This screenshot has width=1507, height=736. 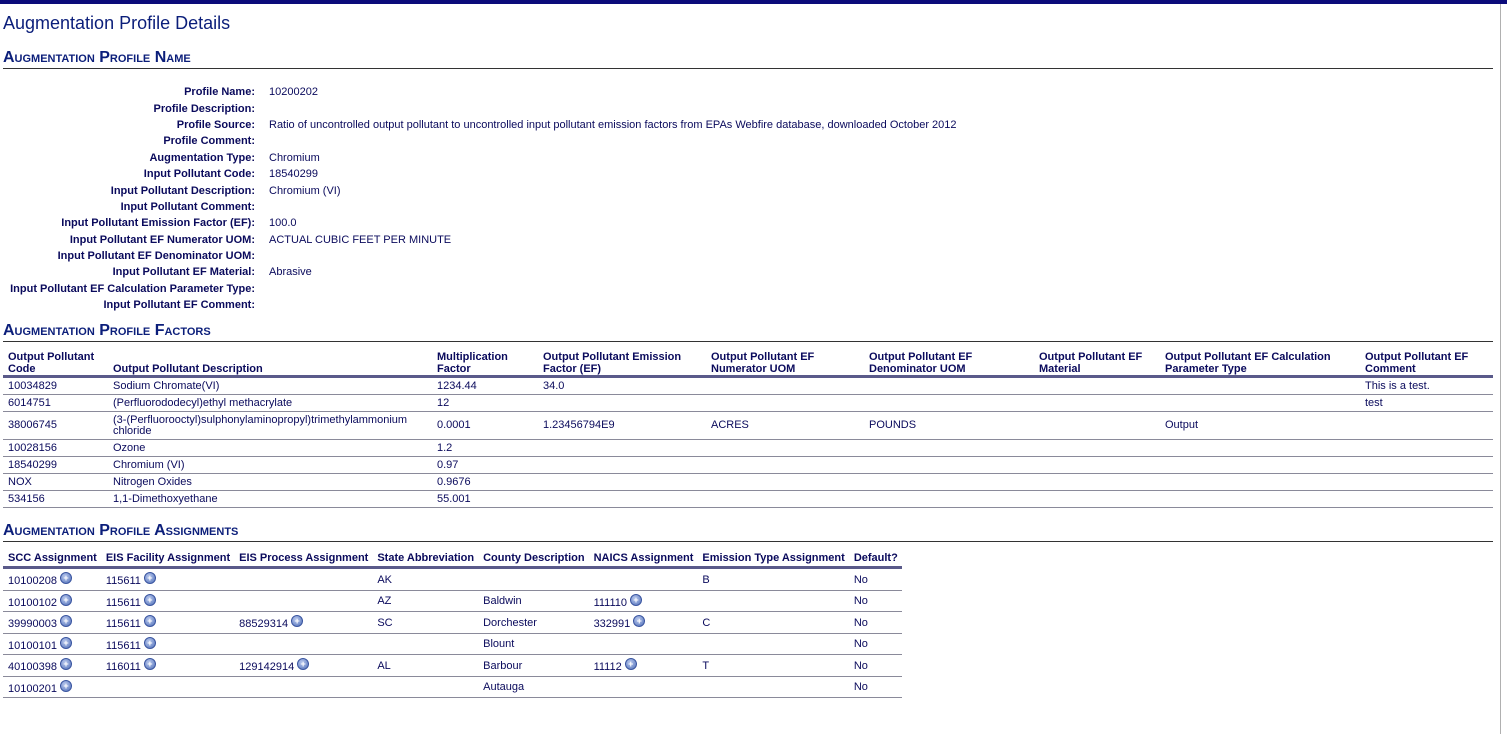 I want to click on table-row: NOX Nitrogen Oxides 0.9676, so click(x=748, y=482).